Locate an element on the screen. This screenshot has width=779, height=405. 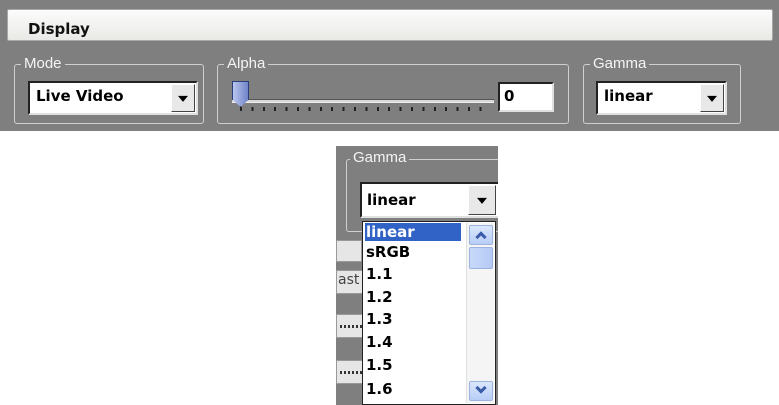
gamma-dropdown-button is located at coordinates (712, 98).